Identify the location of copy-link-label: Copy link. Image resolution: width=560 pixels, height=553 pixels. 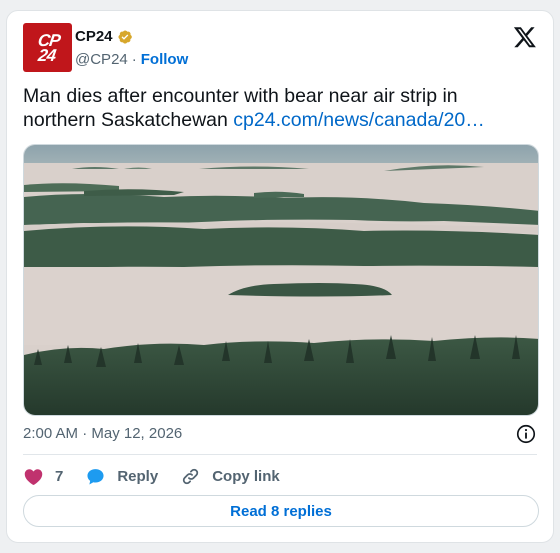
(246, 476).